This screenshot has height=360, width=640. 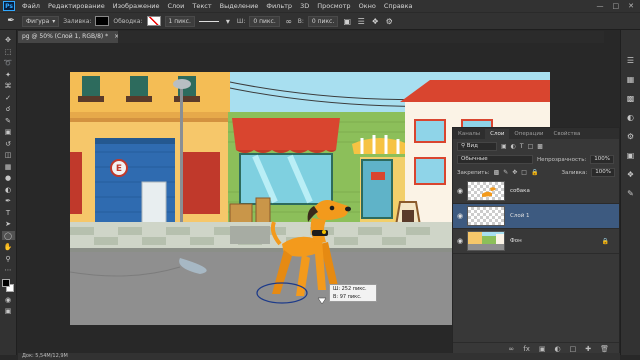 What do you see at coordinates (304, 6) in the screenshot?
I see `menu-3d: 3D` at bounding box center [304, 6].